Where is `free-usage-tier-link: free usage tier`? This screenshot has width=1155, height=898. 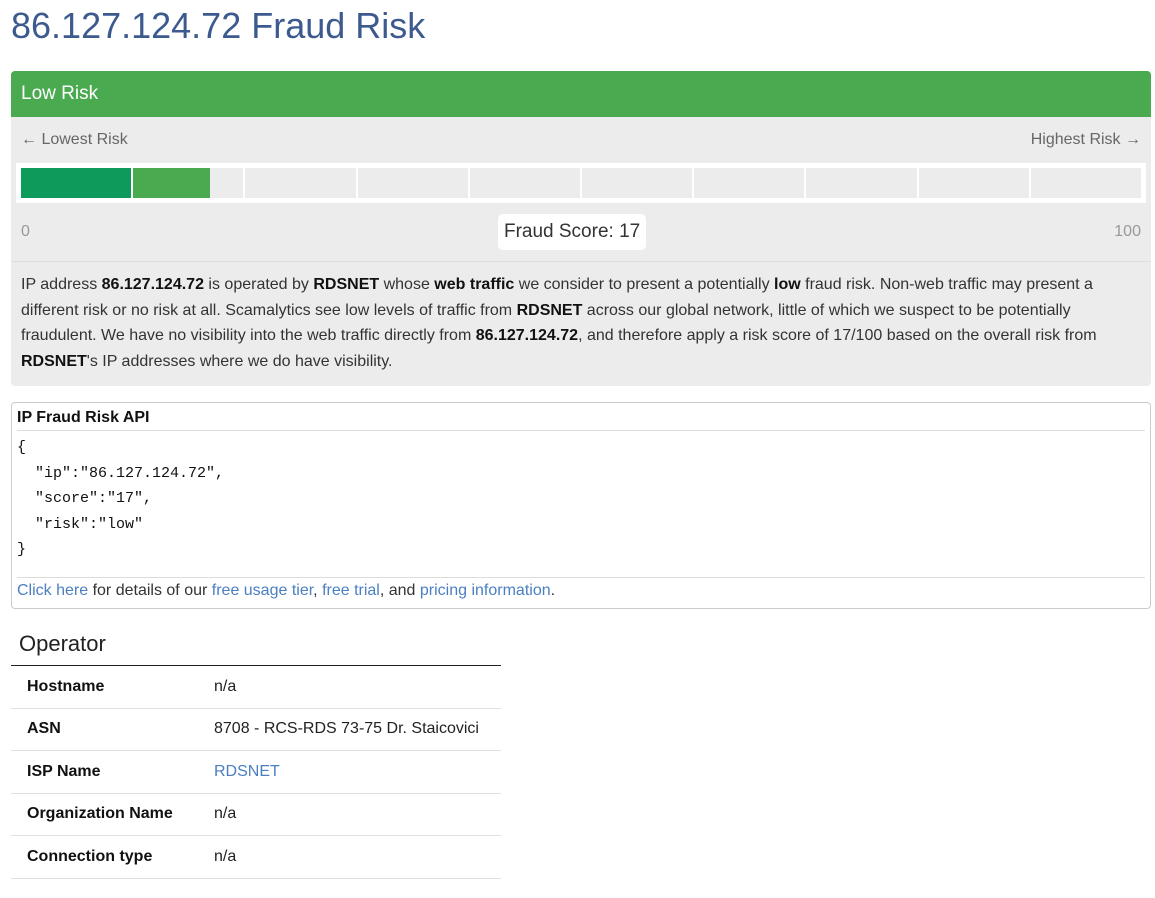 free-usage-tier-link: free usage tier is located at coordinates (262, 590).